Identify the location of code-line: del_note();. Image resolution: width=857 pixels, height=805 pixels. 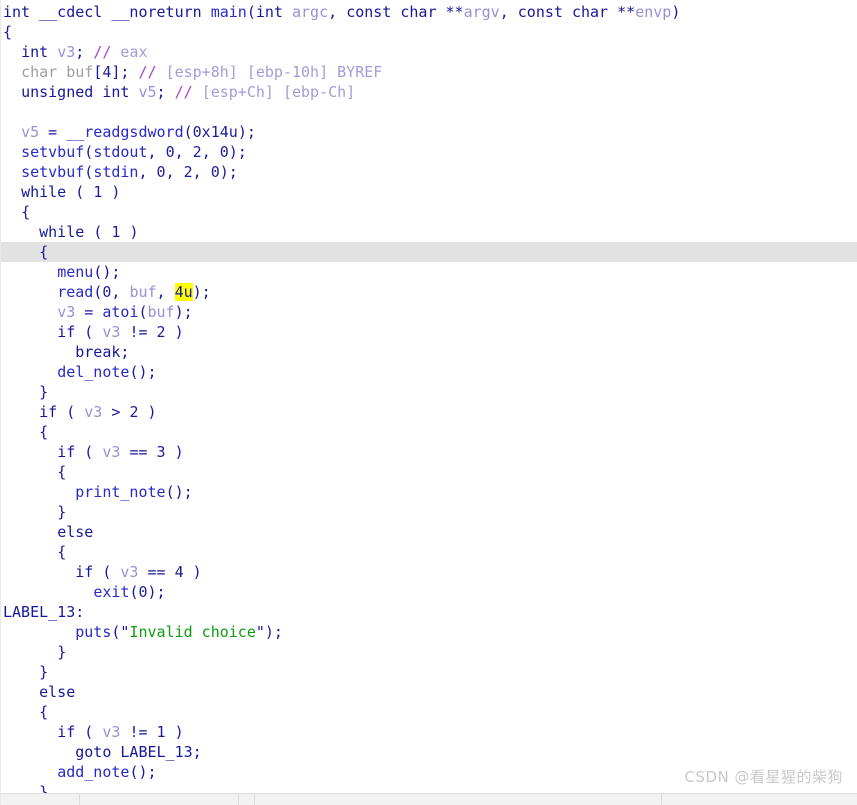
(429, 372).